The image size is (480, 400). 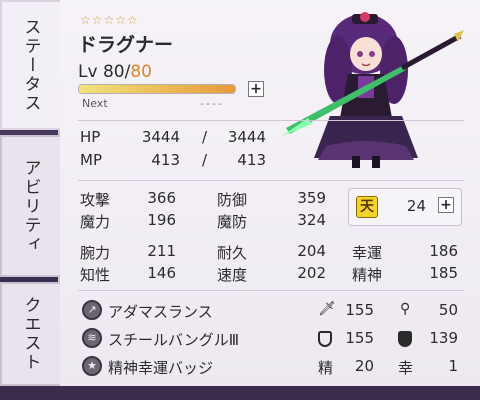 What do you see at coordinates (405, 309) in the screenshot?
I see `staff-icon: ⚲` at bounding box center [405, 309].